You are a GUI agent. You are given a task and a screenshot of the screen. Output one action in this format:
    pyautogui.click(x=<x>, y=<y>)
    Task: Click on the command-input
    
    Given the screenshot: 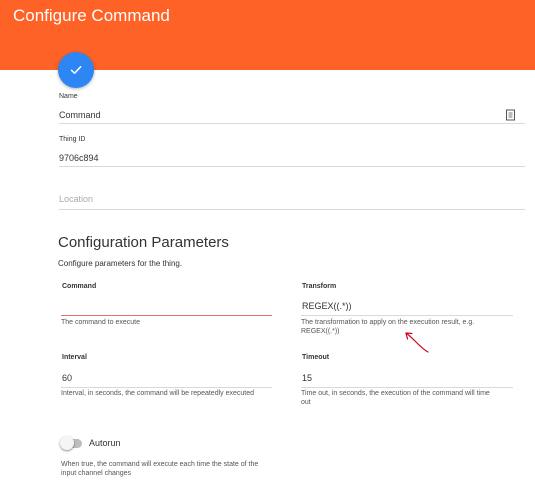 What is the action you would take?
    pyautogui.click(x=167, y=307)
    